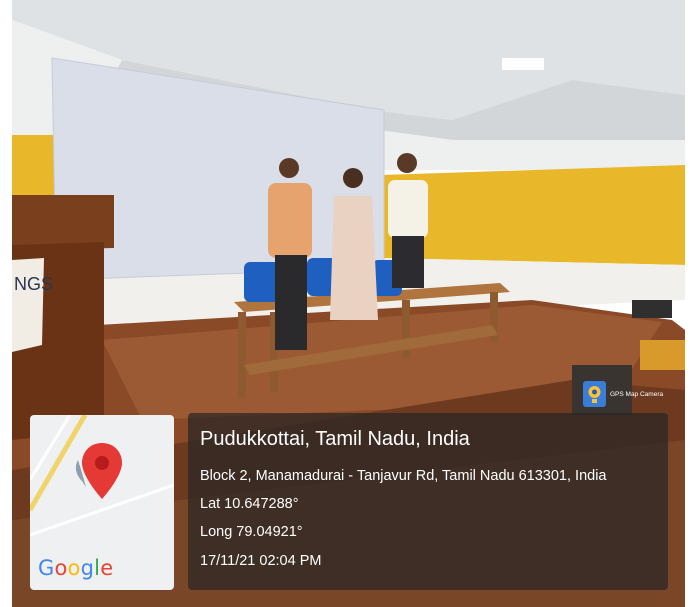  I want to click on map-pin-icon, so click(98, 471).